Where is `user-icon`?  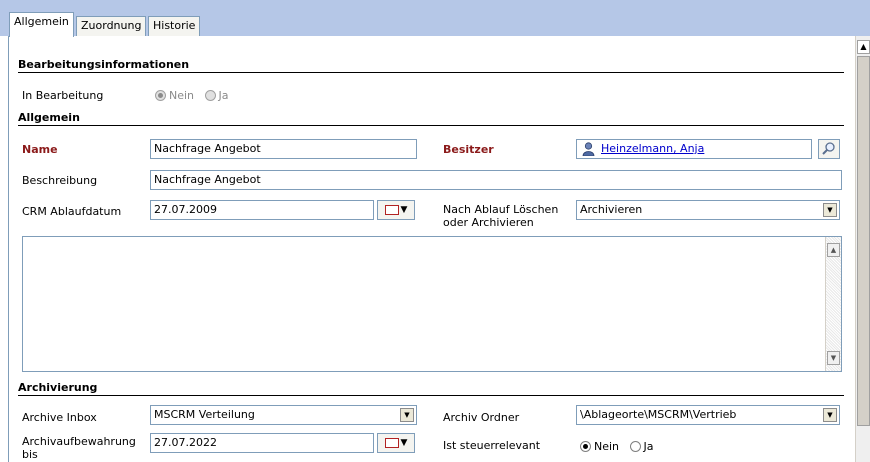 user-icon is located at coordinates (588, 149).